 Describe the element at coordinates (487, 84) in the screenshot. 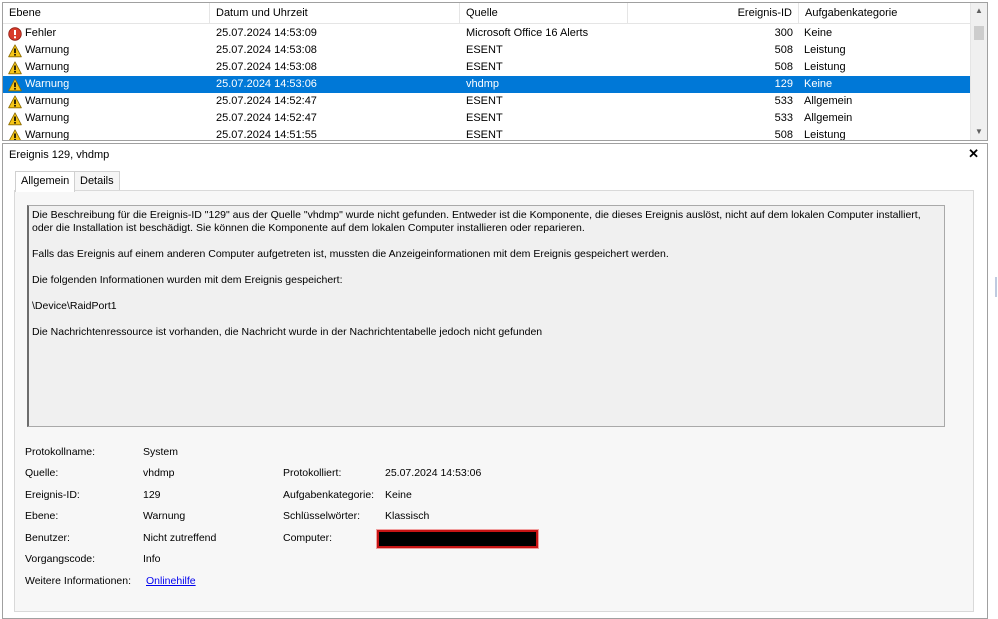

I see `event-row-selected: Warnung 25.07.2024 14:53:06 vhdmp 129 Keine` at that location.